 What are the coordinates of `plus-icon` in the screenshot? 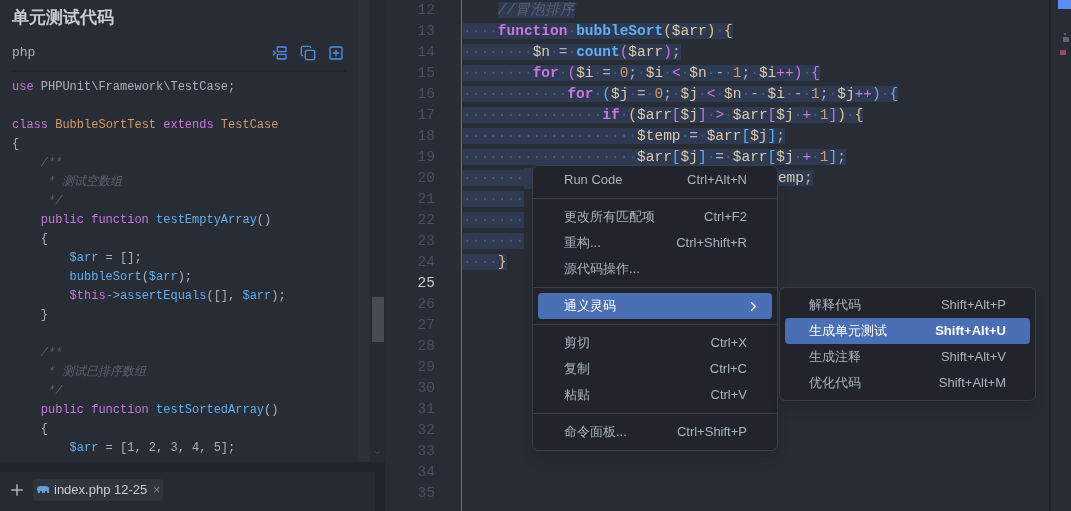 It's located at (17, 490).